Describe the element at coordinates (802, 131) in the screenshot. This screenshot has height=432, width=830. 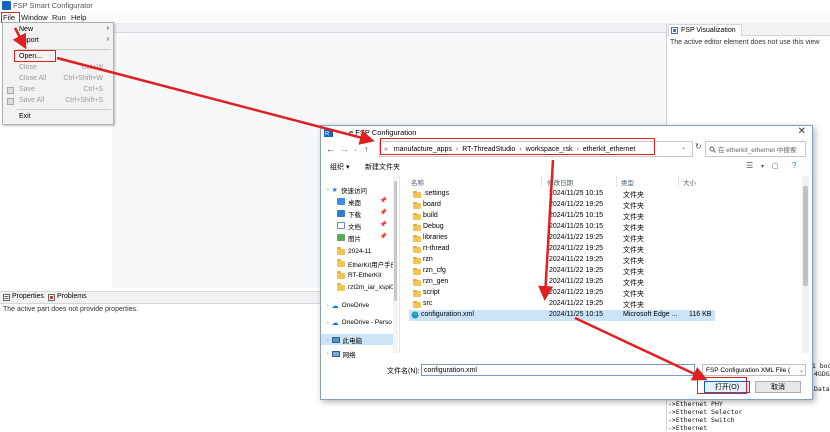
I see `close-icon: ✕` at that location.